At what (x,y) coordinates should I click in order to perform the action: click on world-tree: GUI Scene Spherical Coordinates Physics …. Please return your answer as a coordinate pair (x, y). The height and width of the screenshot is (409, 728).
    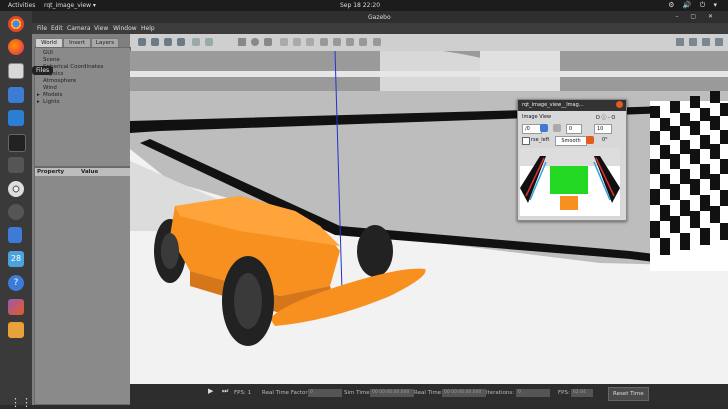
    Looking at the image, I should click on (82, 107).